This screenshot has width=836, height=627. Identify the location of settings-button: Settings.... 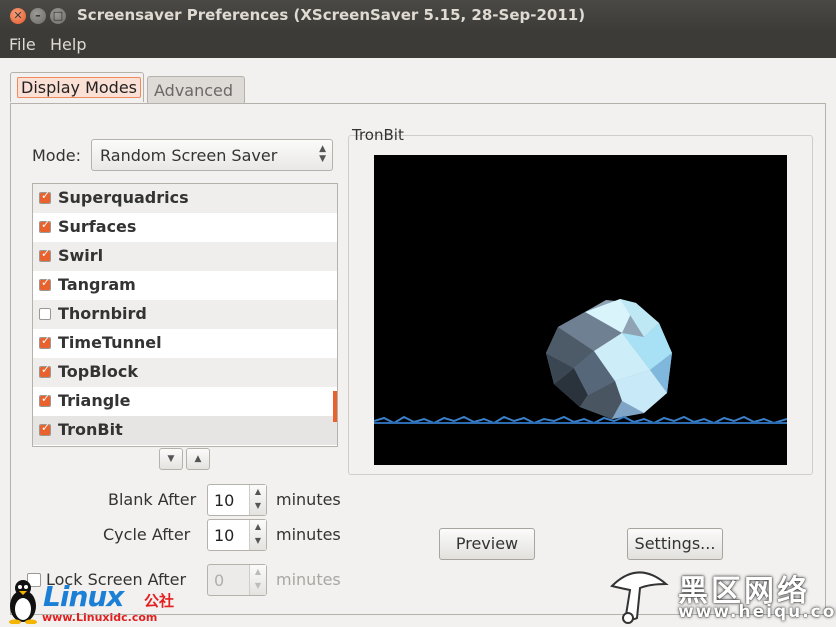
(675, 544).